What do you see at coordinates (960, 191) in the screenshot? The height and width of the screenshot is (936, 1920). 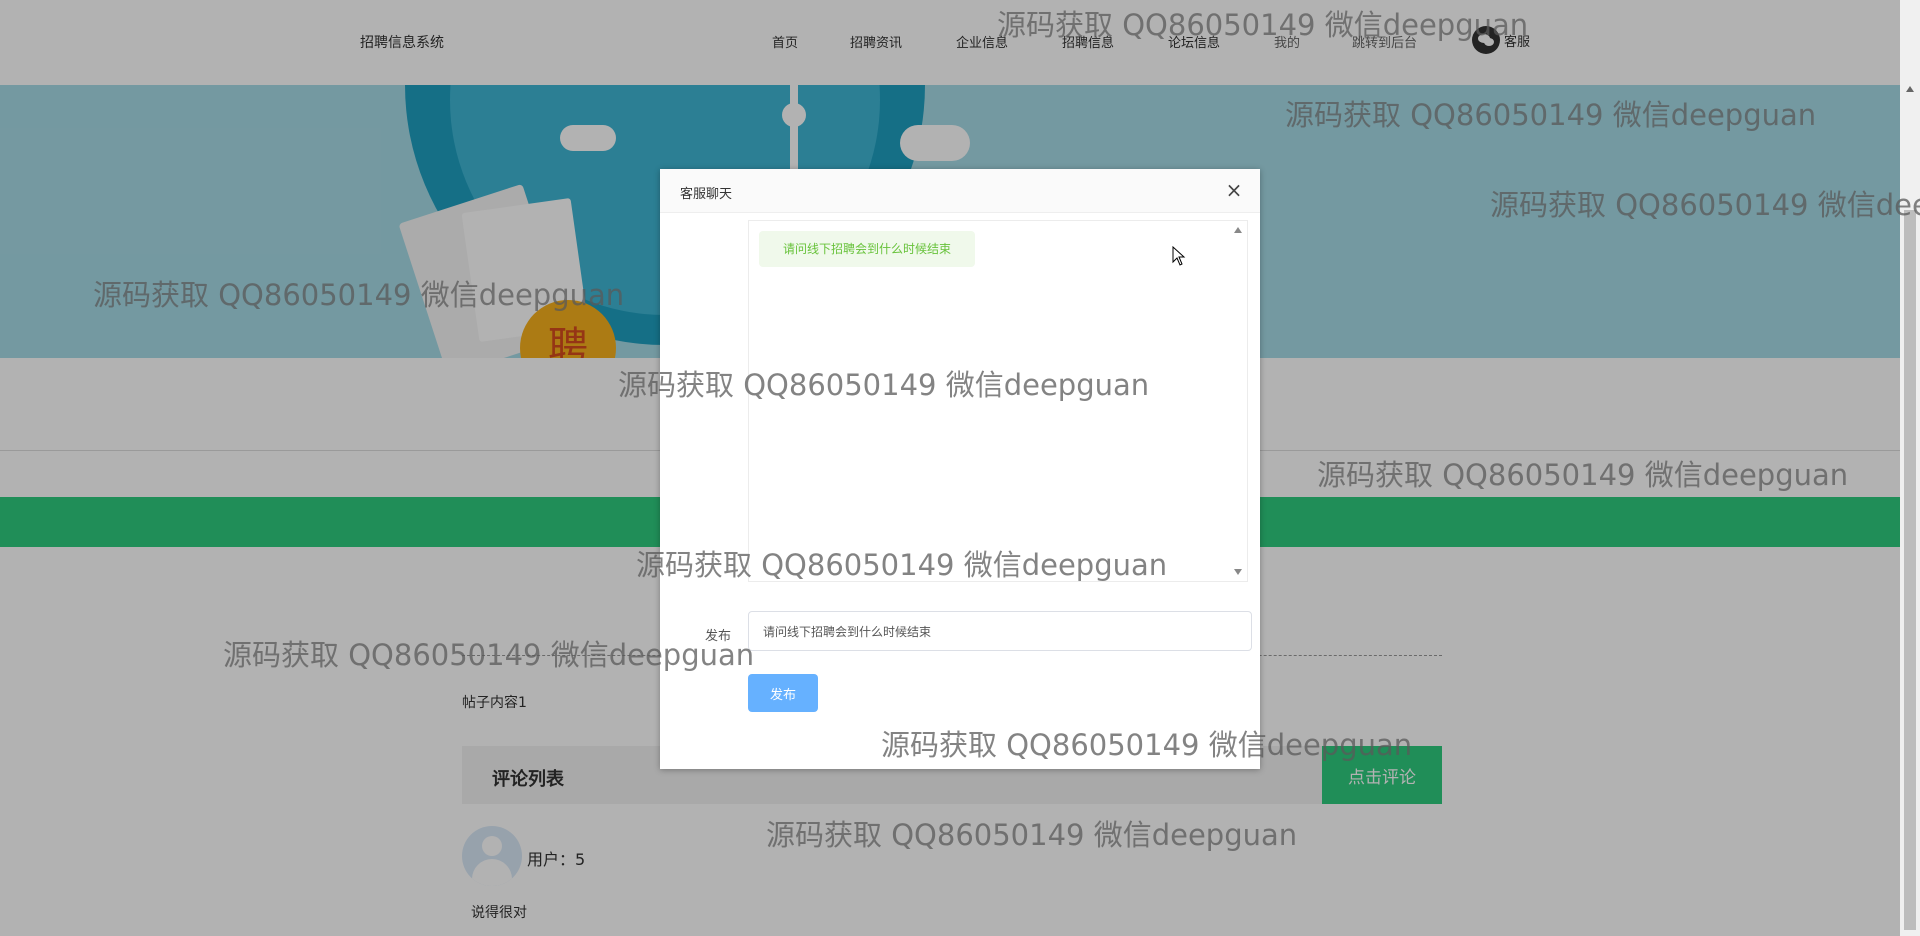 I see `dialog-header: 客服聊天 ×` at bounding box center [960, 191].